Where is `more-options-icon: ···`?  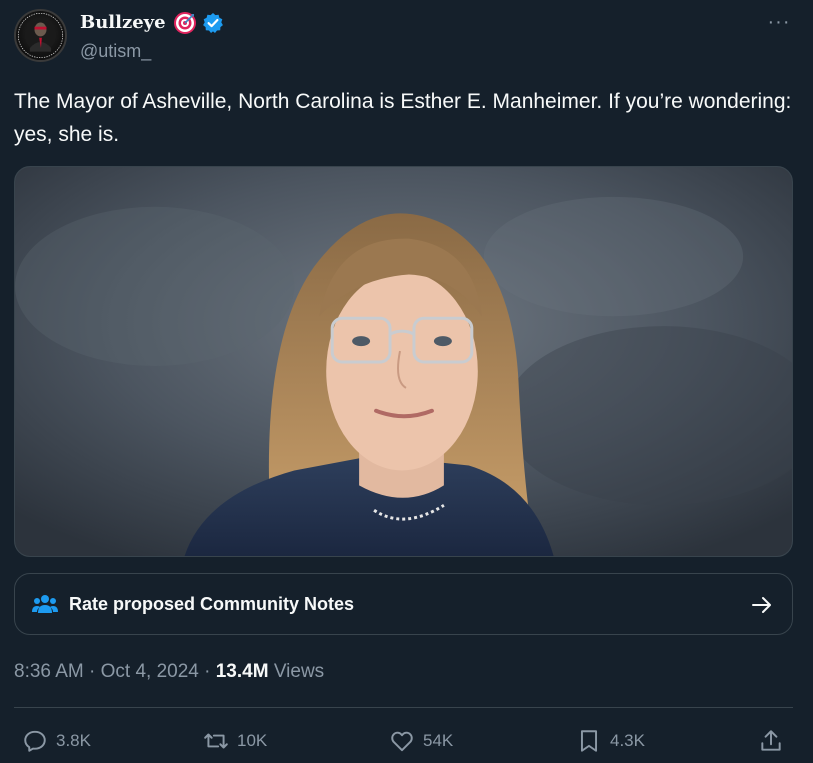
more-options-icon: ··· is located at coordinates (779, 22).